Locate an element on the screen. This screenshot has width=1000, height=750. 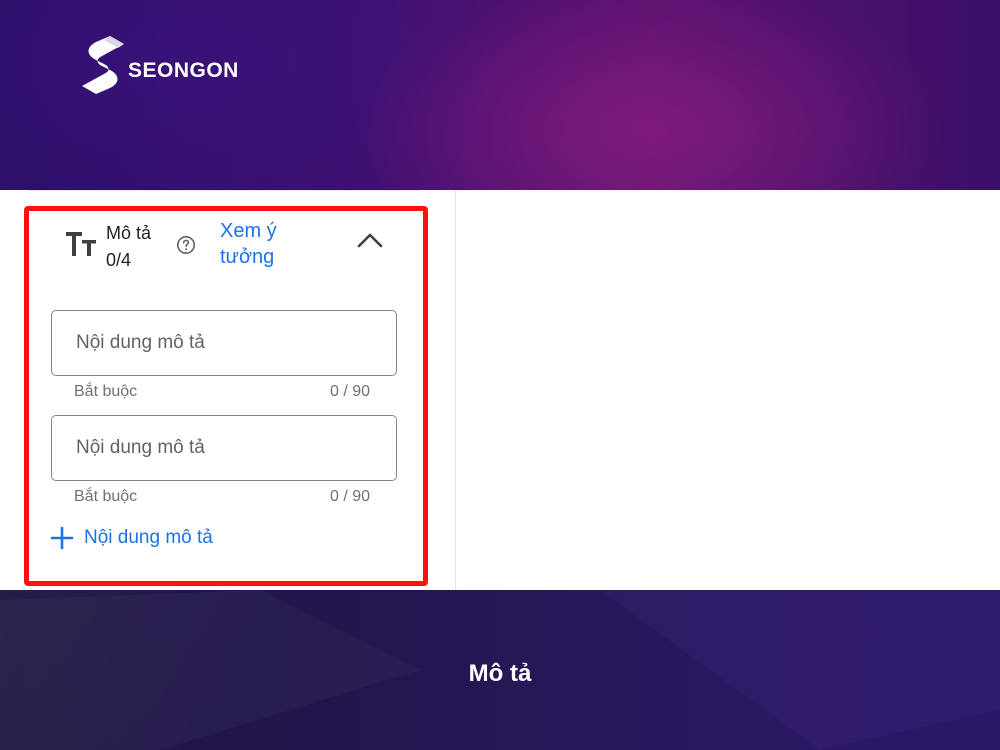
required-hint-2: Bắt buộc is located at coordinates (106, 496).